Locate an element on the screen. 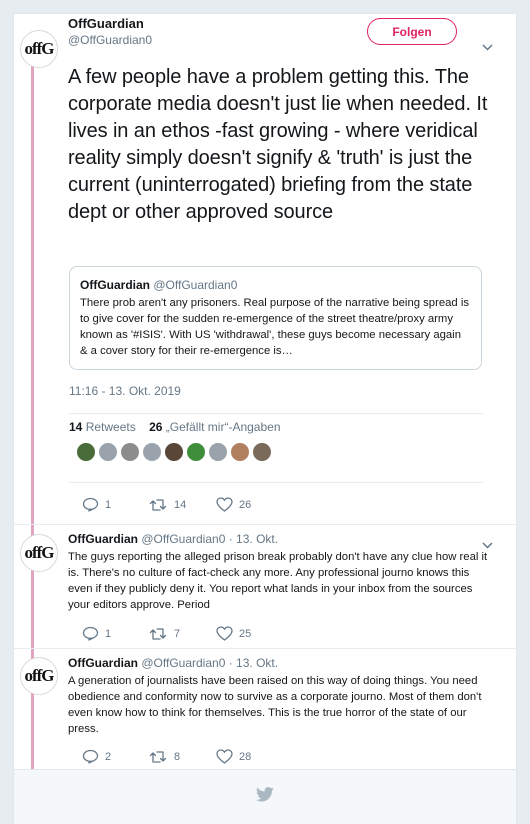 This screenshot has width=530, height=824. author-handle: @OffGuardian0 is located at coordinates (110, 40).